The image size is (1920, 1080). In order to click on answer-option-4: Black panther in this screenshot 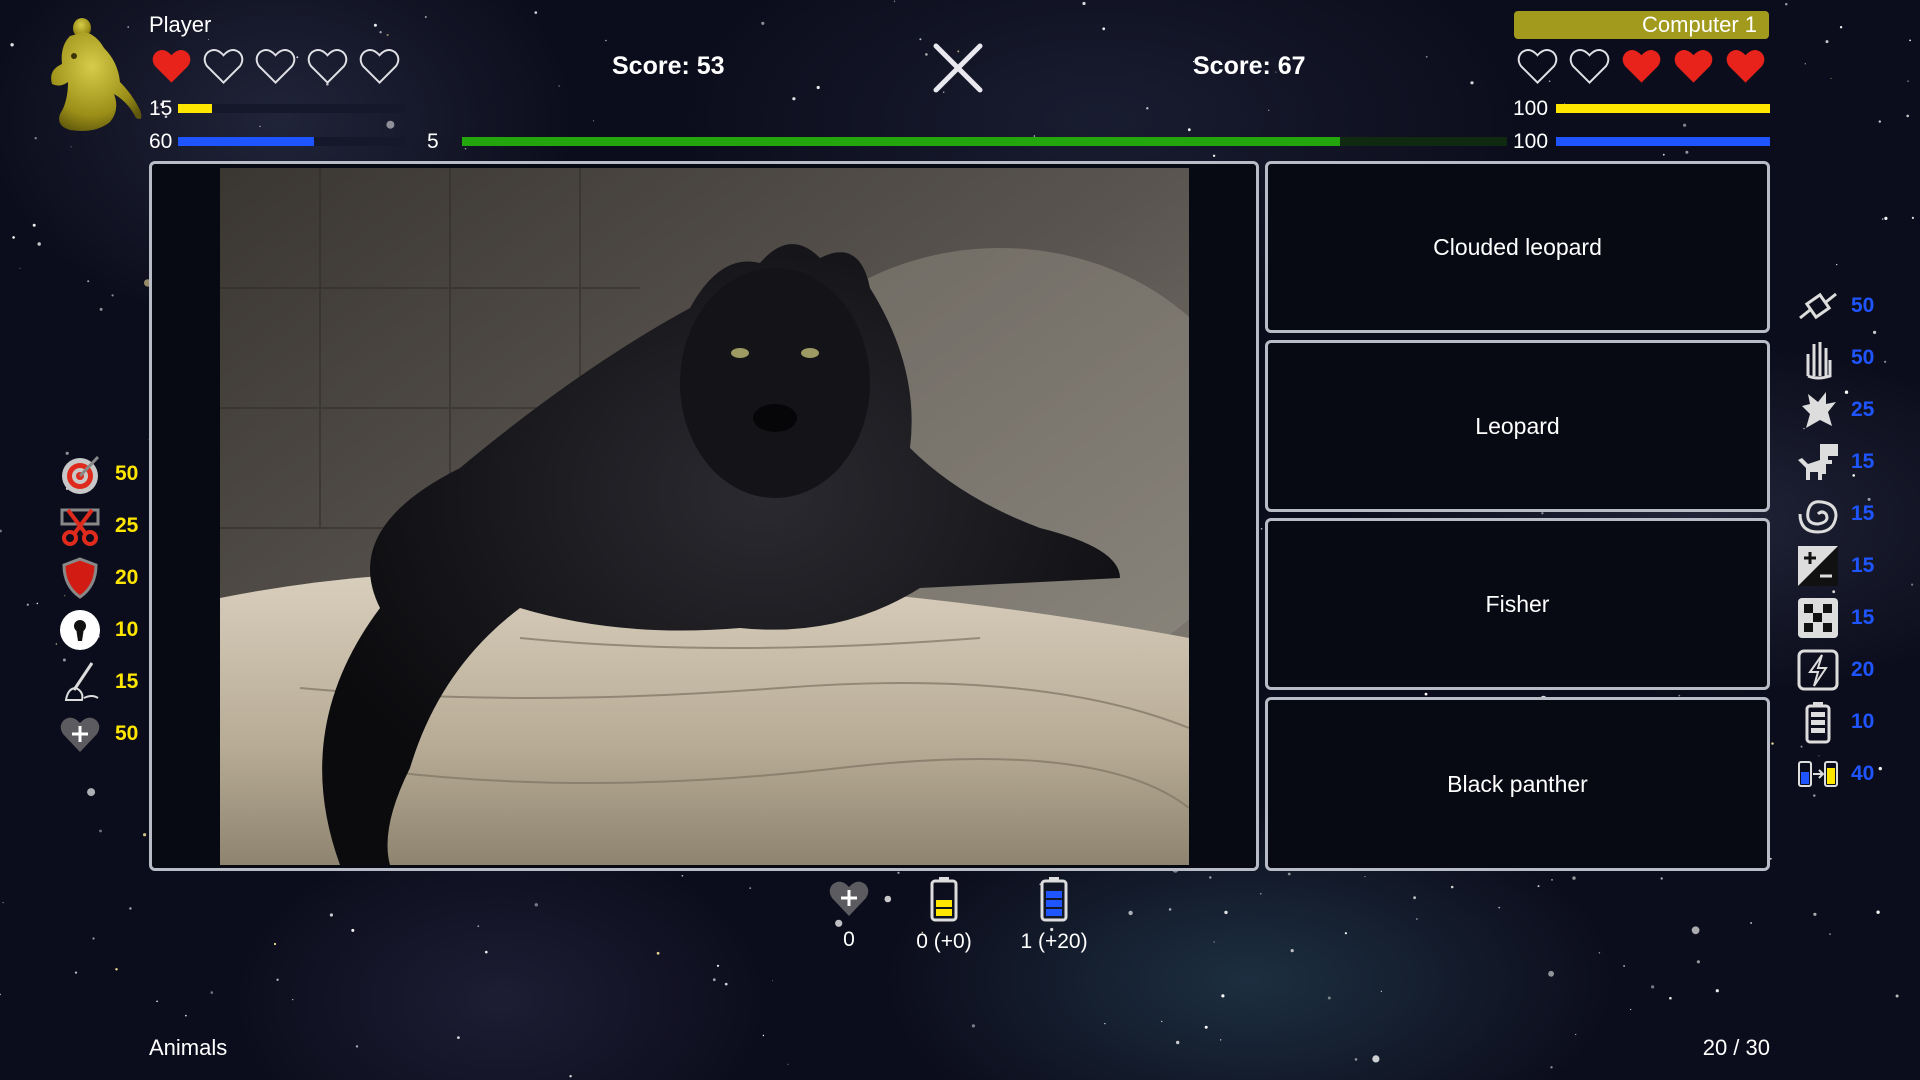, I will do `click(1517, 784)`.